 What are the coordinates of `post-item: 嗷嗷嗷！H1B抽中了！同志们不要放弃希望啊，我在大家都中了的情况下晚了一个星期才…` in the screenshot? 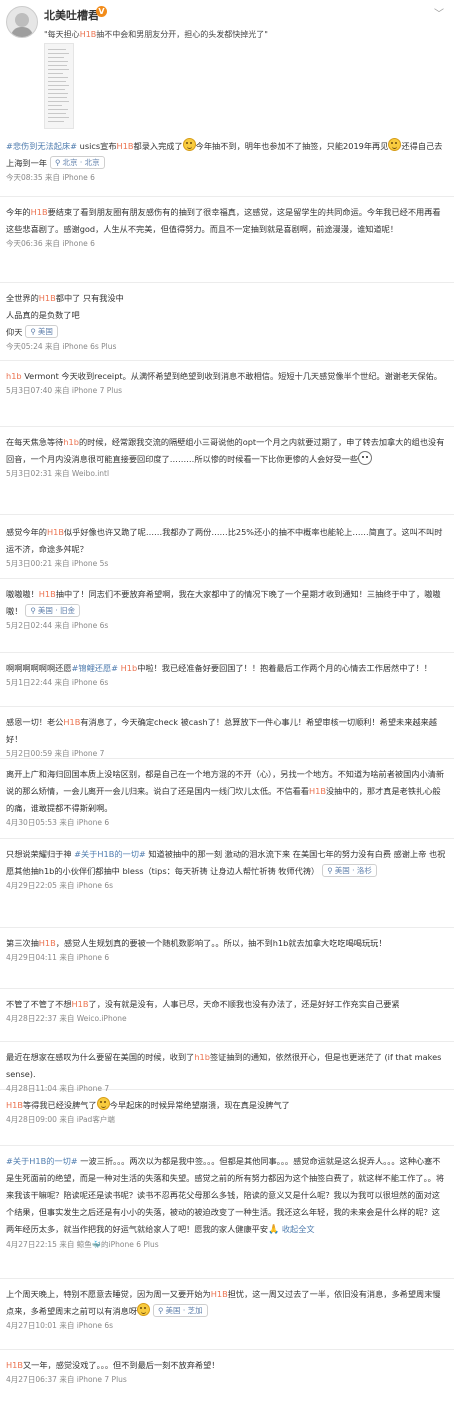 It's located at (227, 609).